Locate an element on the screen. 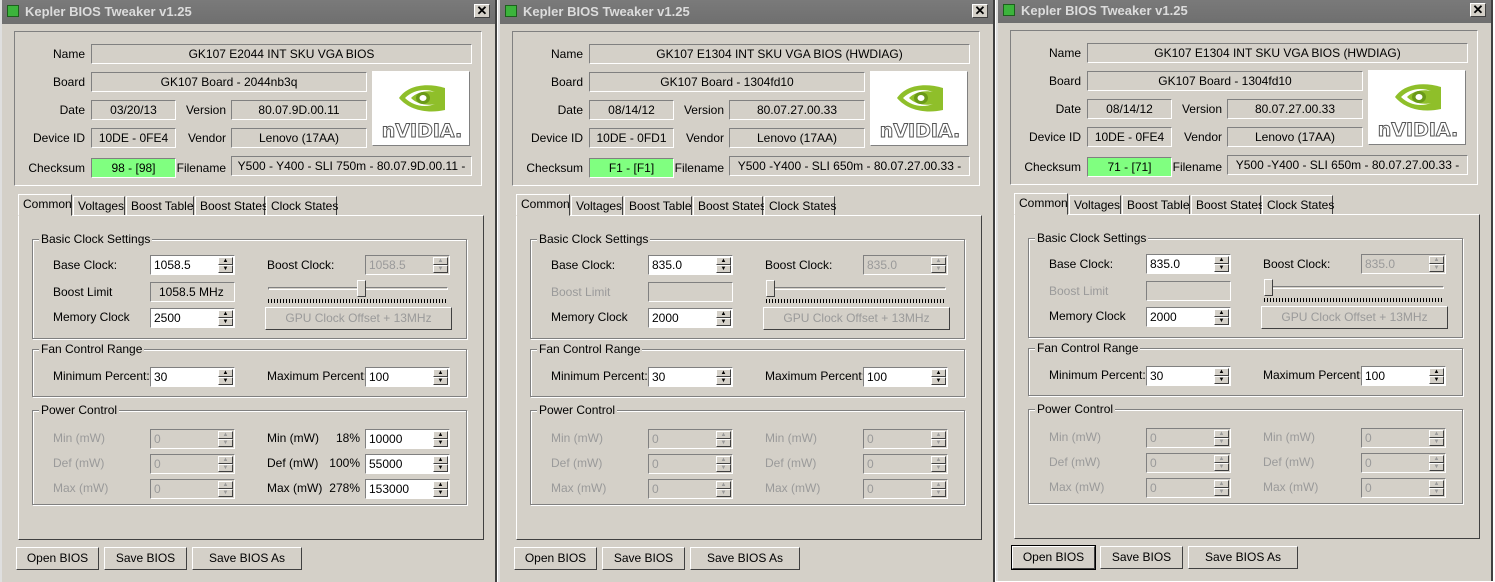 The image size is (1495, 582). base-clock-spinbox: 1058.5 ▲ ▼ is located at coordinates (192, 265).